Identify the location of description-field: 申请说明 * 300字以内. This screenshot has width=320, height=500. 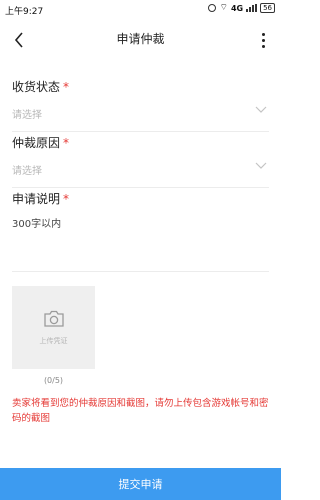
(140, 231).